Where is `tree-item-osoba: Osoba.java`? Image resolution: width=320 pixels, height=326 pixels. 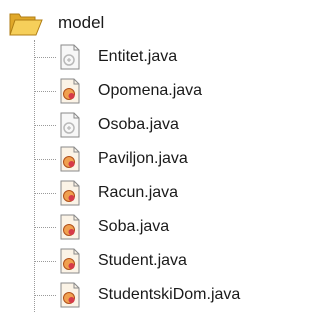 tree-item-osoba: Osoba.java is located at coordinates (106, 125).